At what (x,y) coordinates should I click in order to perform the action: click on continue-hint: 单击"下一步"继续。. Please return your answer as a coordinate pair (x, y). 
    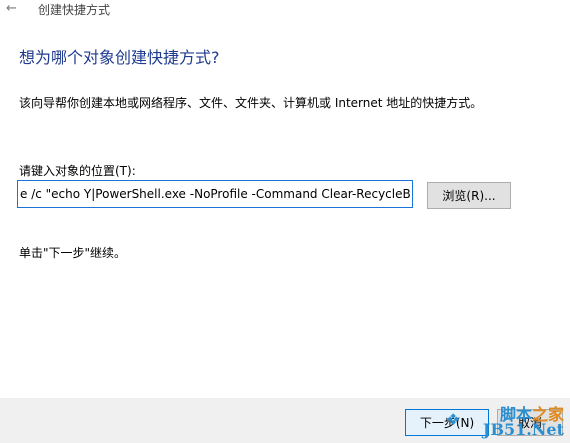
    Looking at the image, I should click on (73, 253).